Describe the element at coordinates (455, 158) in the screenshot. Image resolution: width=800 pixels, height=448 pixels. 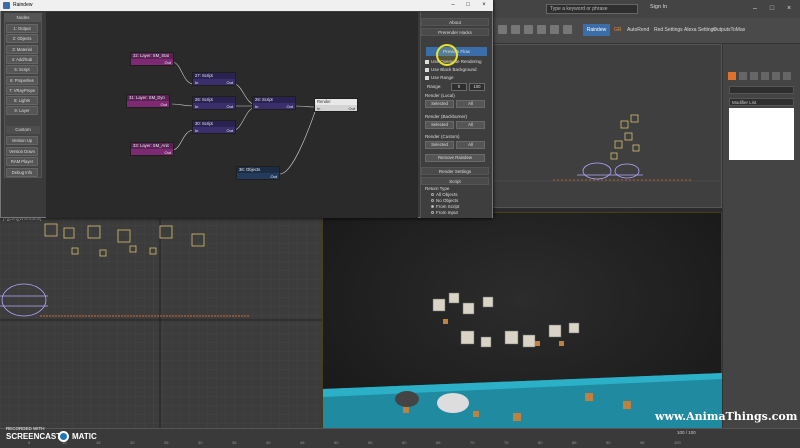
I see `remove-raindew-button: Remove Raindew` at that location.